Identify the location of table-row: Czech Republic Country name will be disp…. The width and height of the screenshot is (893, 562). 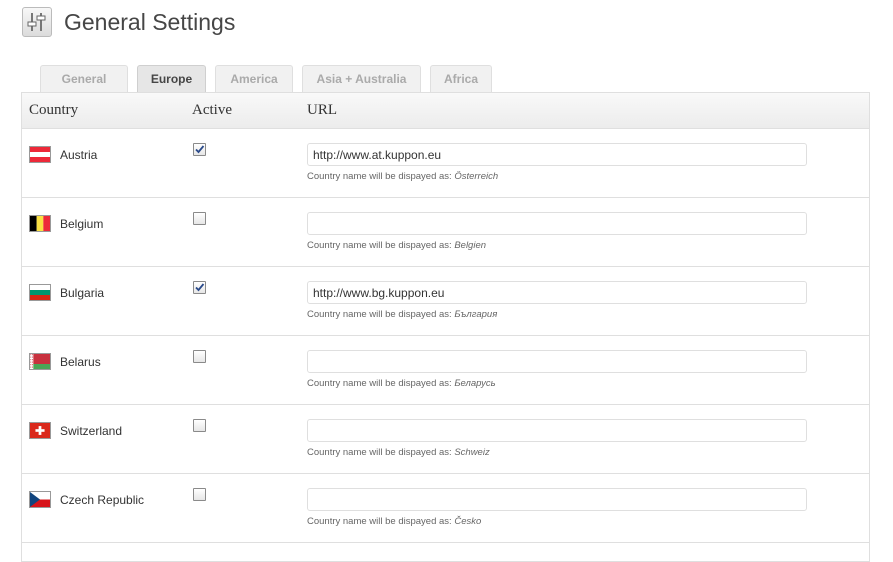
(445, 508).